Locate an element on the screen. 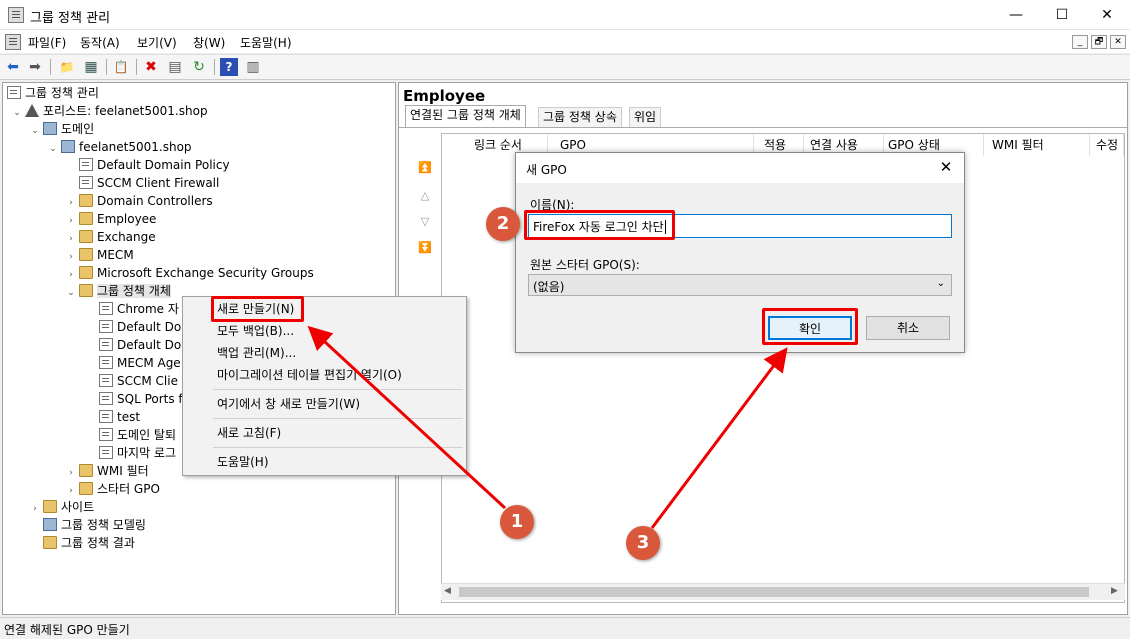  annotation-arrows is located at coordinates (547, 427).